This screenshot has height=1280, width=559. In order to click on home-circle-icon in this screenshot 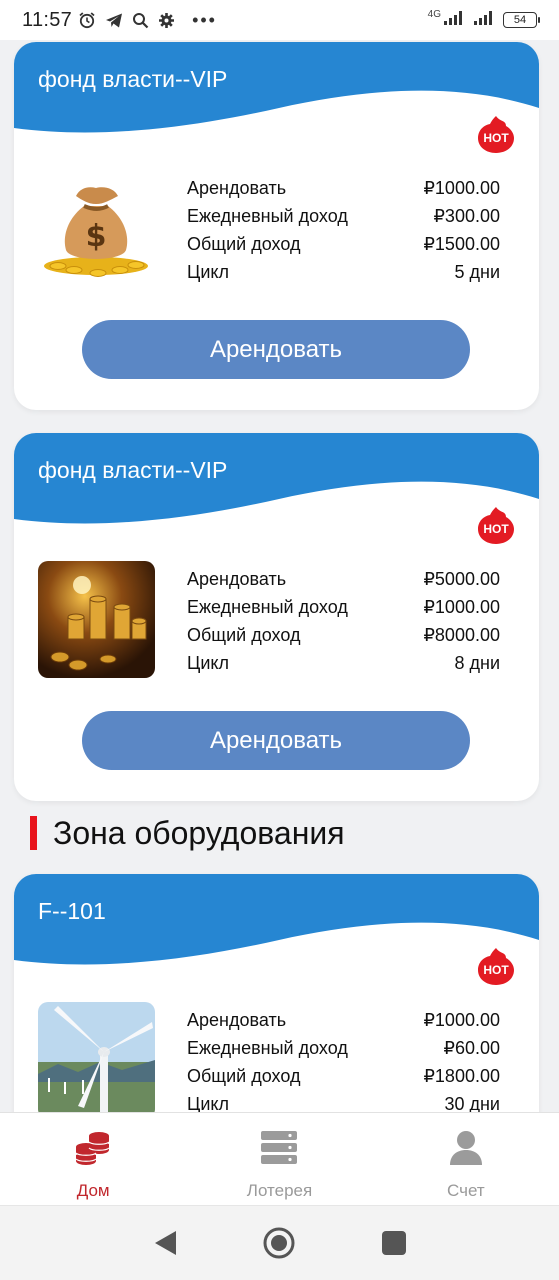, I will do `click(279, 1243)`.